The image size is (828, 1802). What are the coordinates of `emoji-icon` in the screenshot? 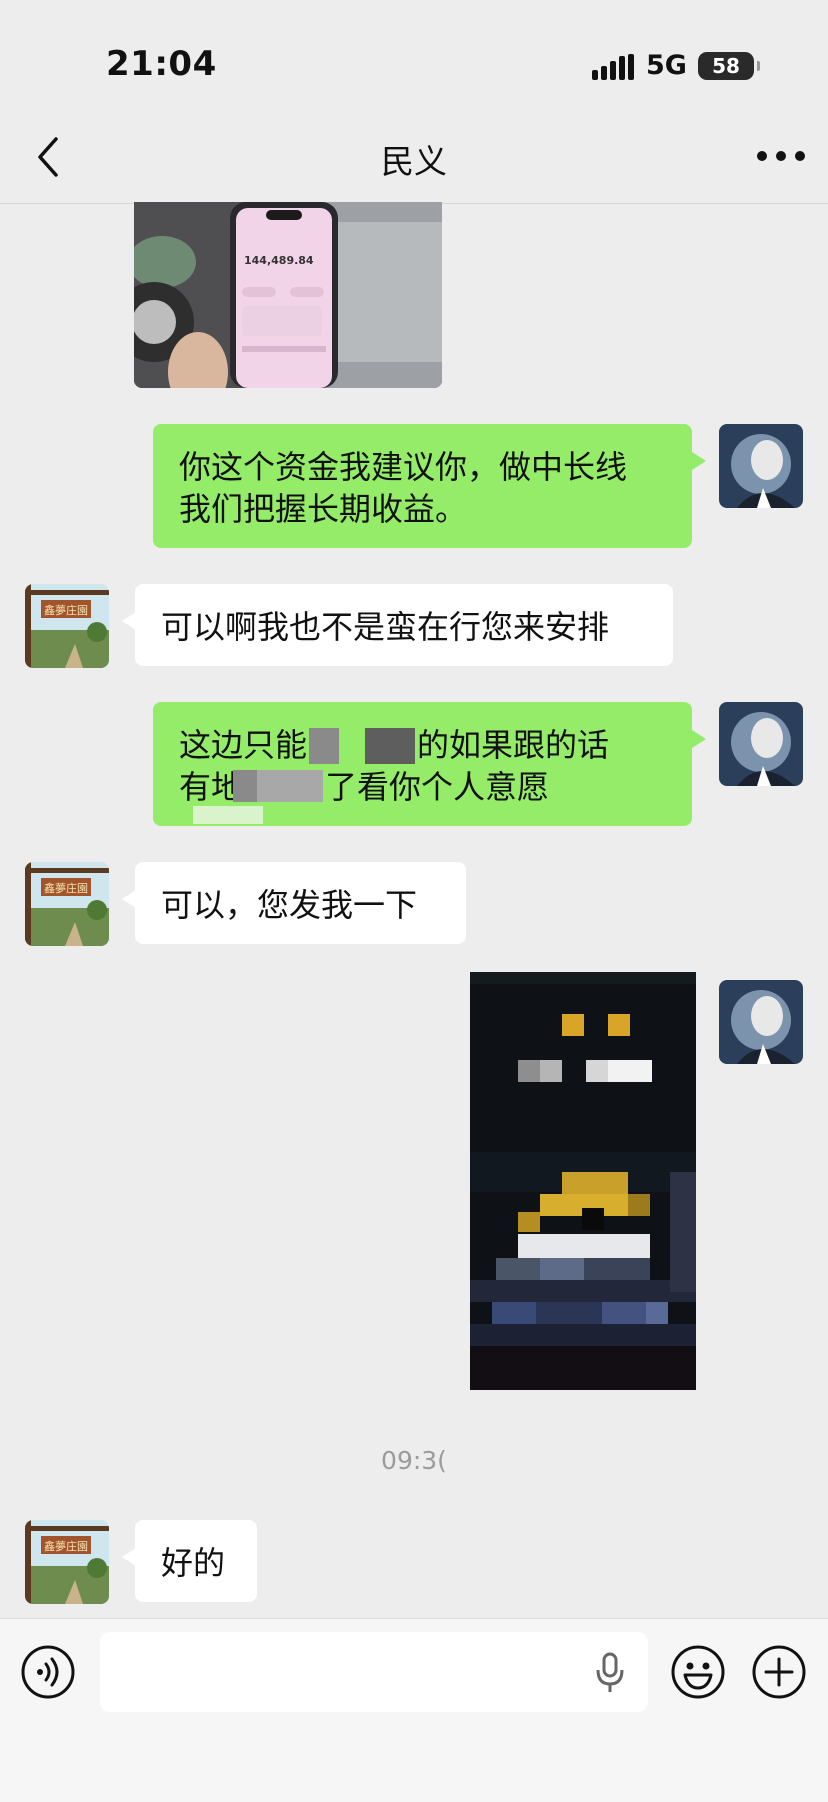 It's located at (698, 1672).